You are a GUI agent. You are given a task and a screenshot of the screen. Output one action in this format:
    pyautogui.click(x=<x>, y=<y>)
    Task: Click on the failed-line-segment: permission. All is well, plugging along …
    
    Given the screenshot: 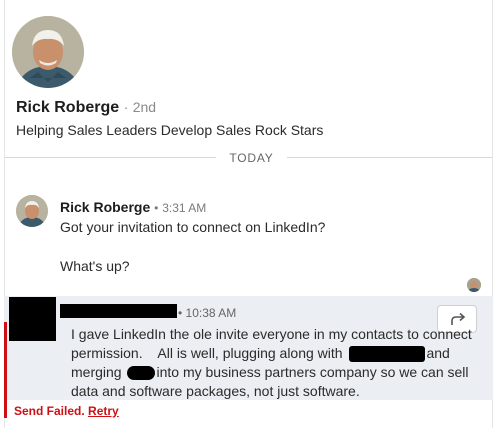 What is the action you would take?
    pyautogui.click(x=207, y=353)
    